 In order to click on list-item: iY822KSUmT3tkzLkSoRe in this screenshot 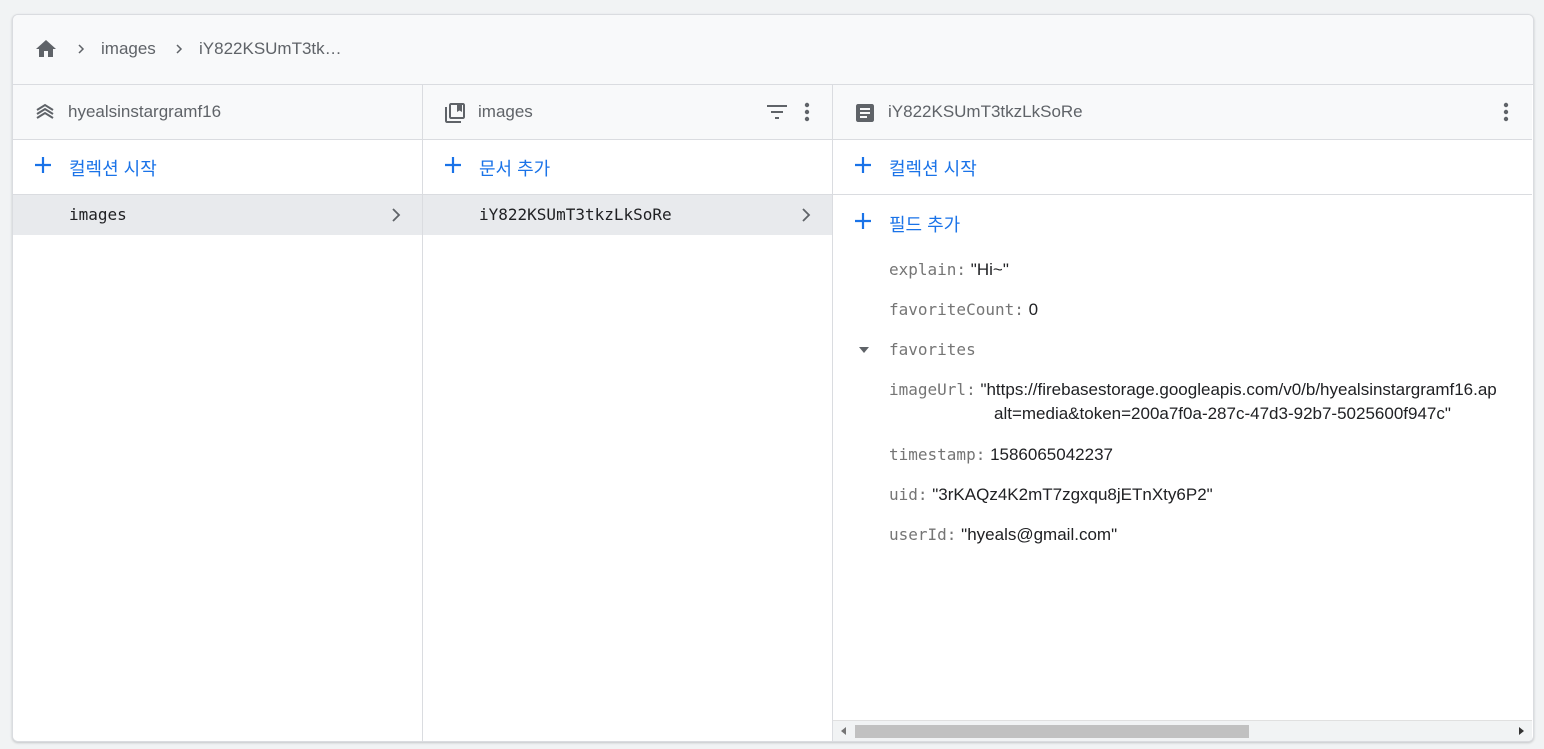, I will do `click(627, 215)`.